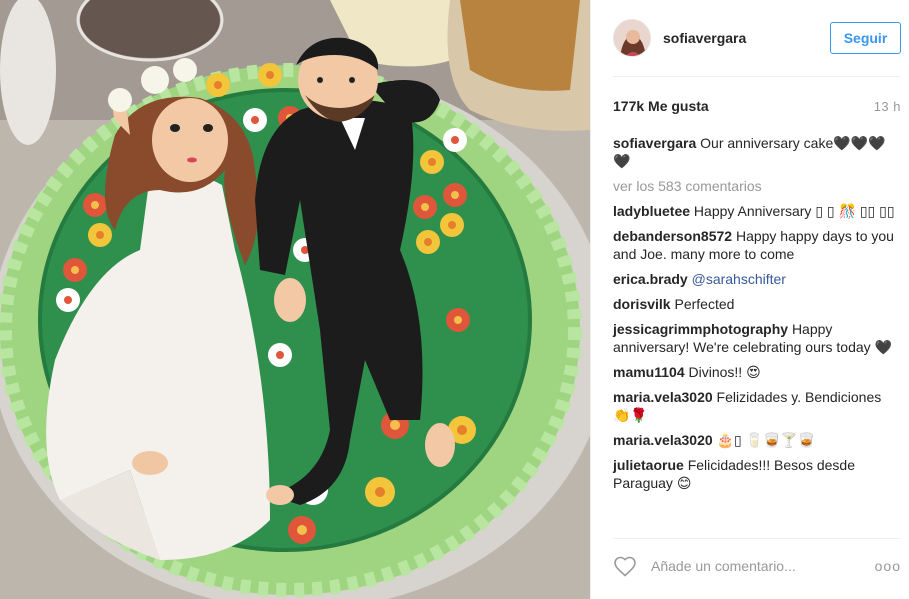 Image resolution: width=909 pixels, height=599 pixels. Describe the element at coordinates (757, 106) in the screenshot. I see `likes-row: 177k Me gusta 13 h` at that location.